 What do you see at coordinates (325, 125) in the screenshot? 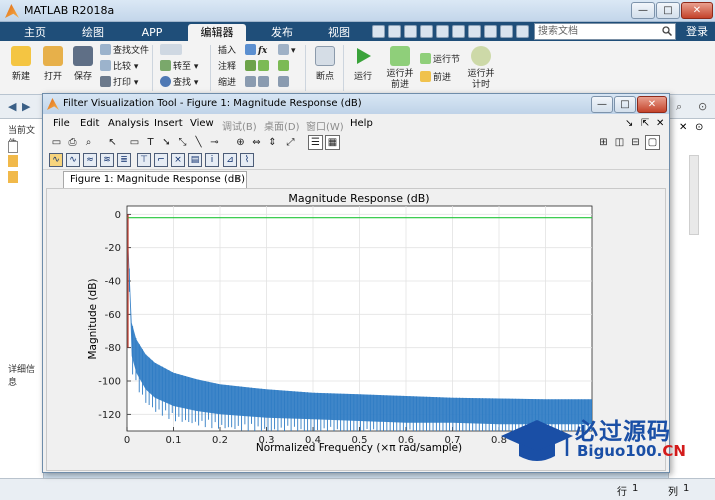
I see `menu-window: 窗口(W)` at bounding box center [325, 125].